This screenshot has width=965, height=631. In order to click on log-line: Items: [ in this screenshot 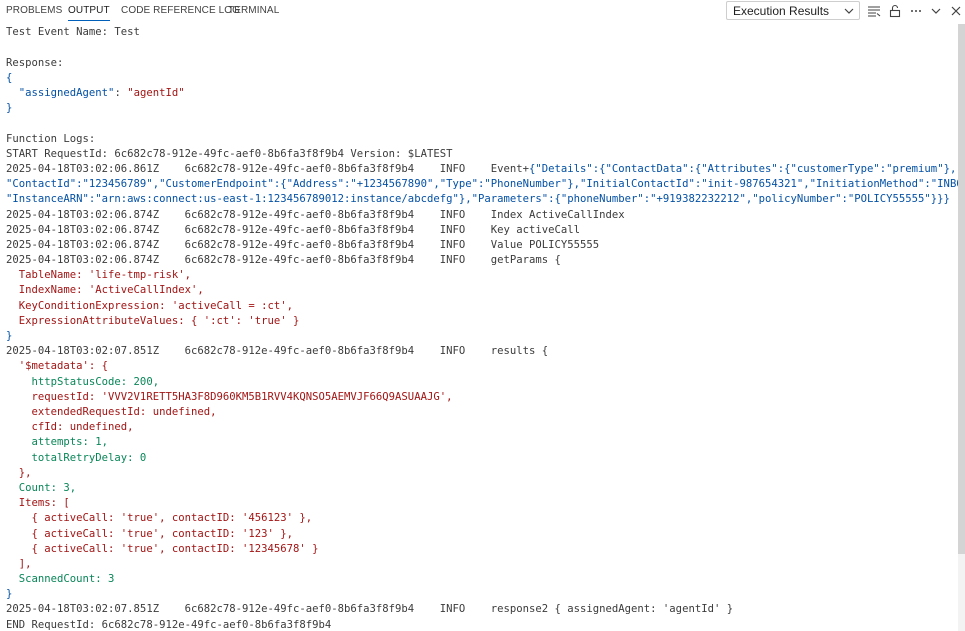, I will do `click(38, 503)`.